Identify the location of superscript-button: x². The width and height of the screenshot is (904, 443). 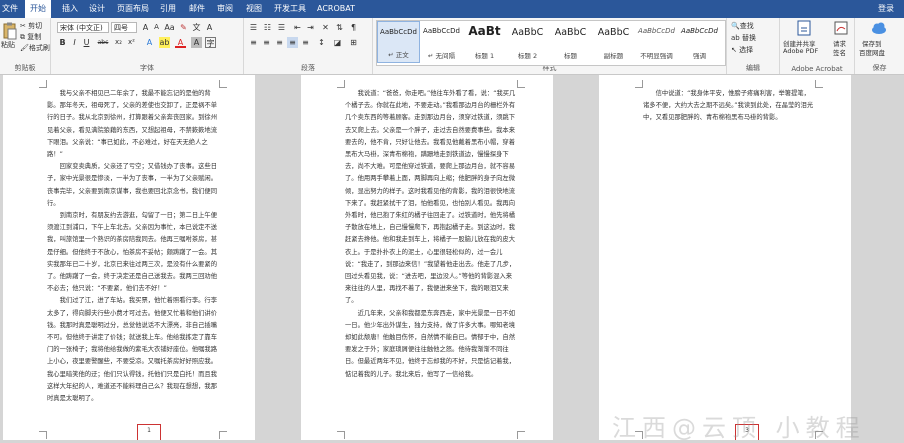
(131, 42).